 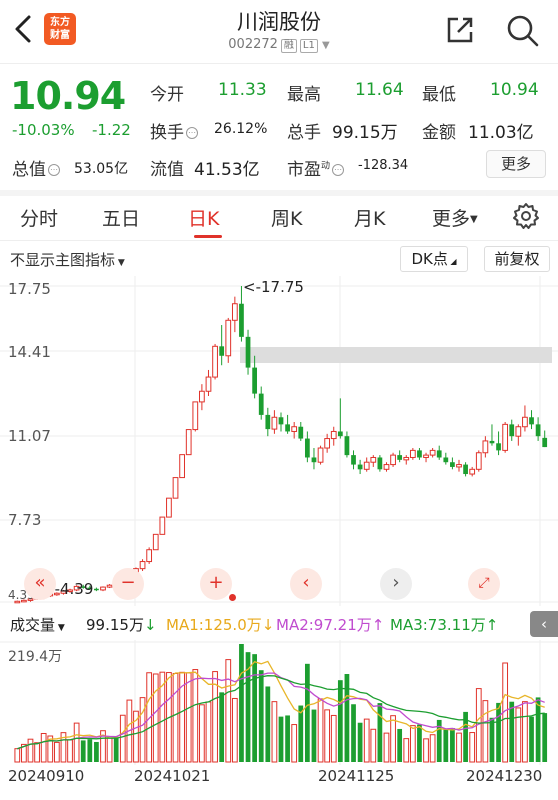 What do you see at coordinates (150, 625) in the screenshot?
I see `down-arrow-icon: ↓` at bounding box center [150, 625].